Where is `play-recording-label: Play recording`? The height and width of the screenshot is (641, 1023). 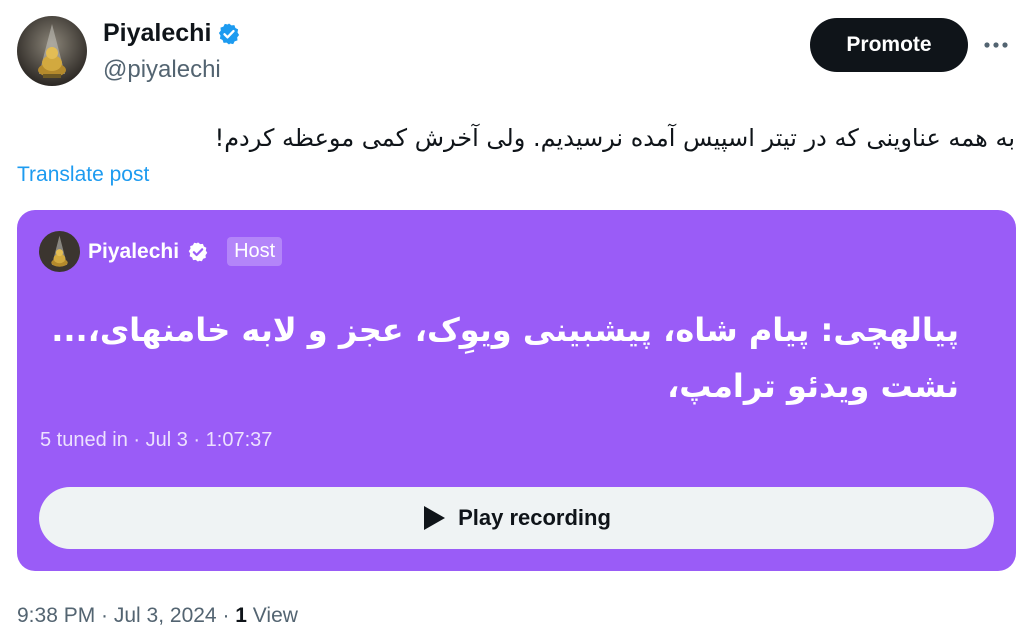
play-recording-label: Play recording is located at coordinates (534, 517).